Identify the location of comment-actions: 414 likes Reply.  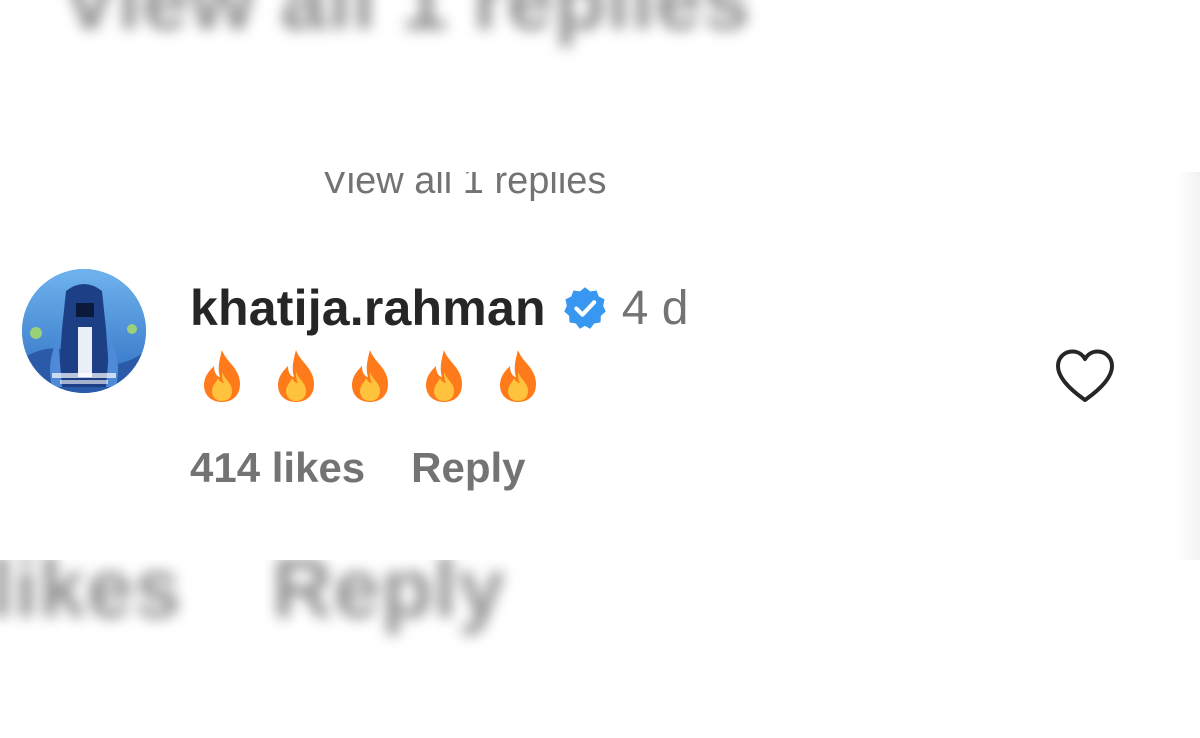
(439, 468).